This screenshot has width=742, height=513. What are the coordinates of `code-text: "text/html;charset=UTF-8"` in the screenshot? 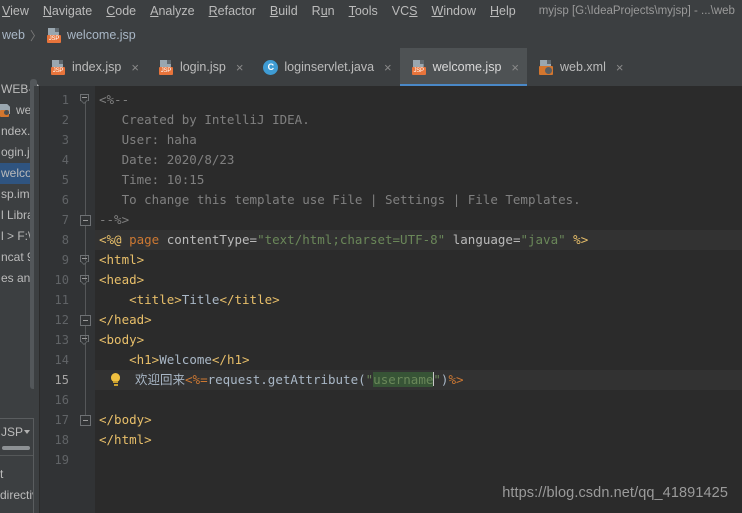 It's located at (351, 239).